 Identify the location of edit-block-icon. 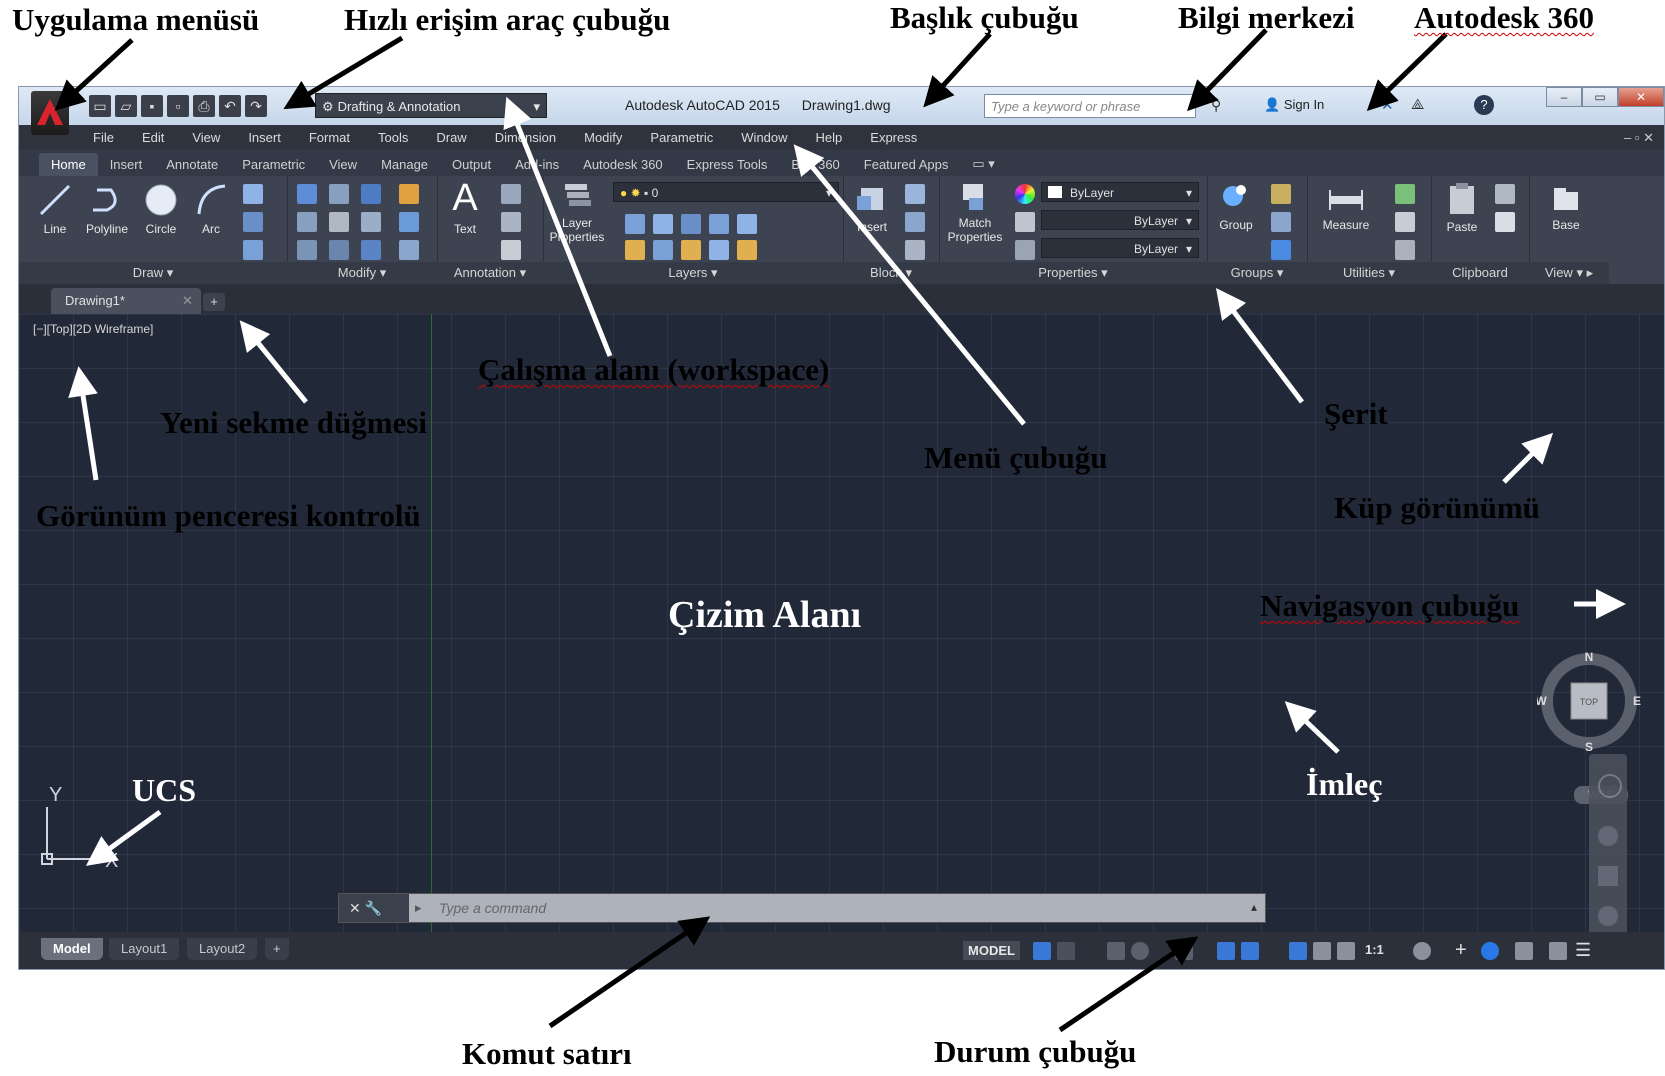
(915, 222).